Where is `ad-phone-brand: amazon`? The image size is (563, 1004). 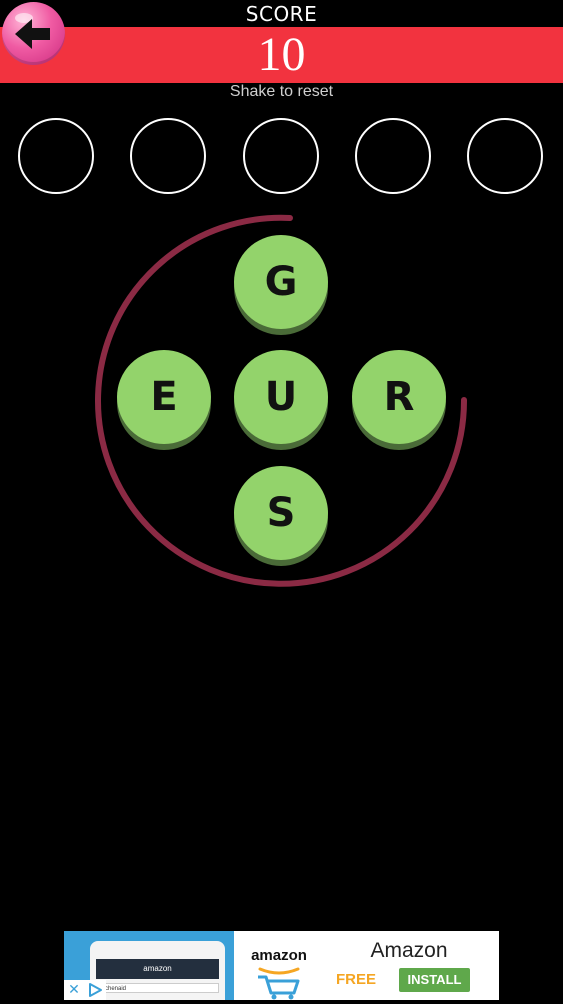 ad-phone-brand: amazon is located at coordinates (157, 969).